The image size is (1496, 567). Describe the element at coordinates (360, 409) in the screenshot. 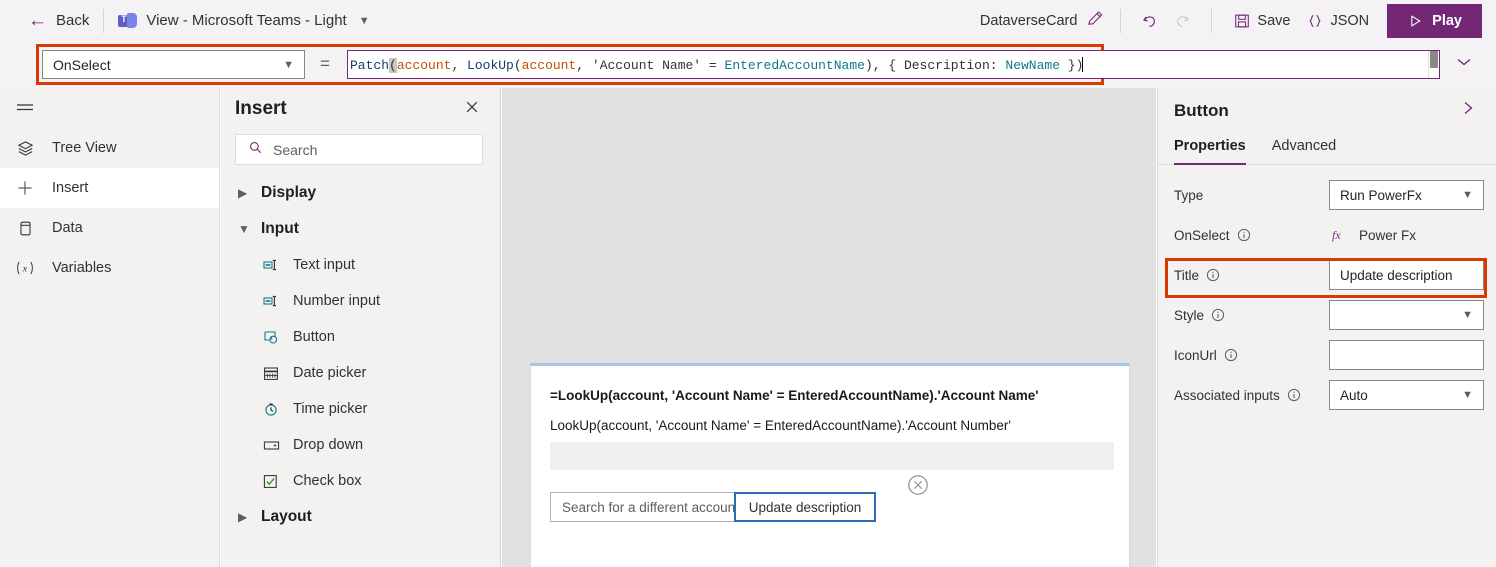

I see `insert-item-time-picker: Time picker` at that location.